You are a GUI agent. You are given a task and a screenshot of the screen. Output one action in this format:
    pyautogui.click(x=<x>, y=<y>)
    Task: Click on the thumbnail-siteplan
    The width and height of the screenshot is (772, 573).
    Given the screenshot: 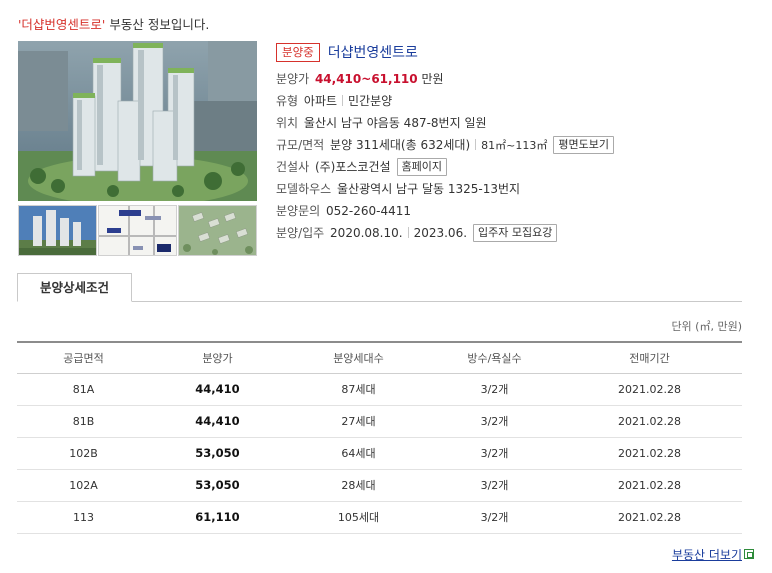 What is the action you would take?
    pyautogui.click(x=217, y=230)
    